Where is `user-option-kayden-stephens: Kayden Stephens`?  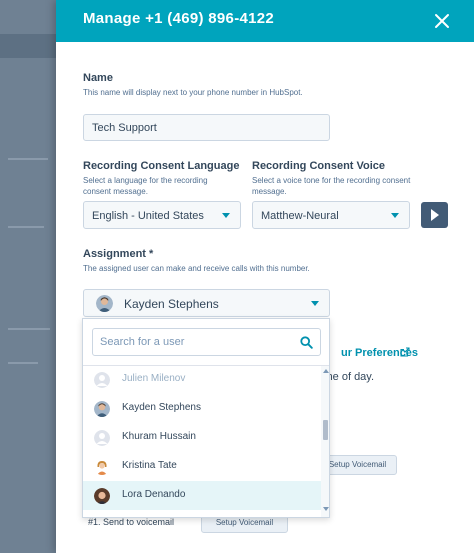
user-option-kayden-stephens: Kayden Stephens is located at coordinates (202, 408).